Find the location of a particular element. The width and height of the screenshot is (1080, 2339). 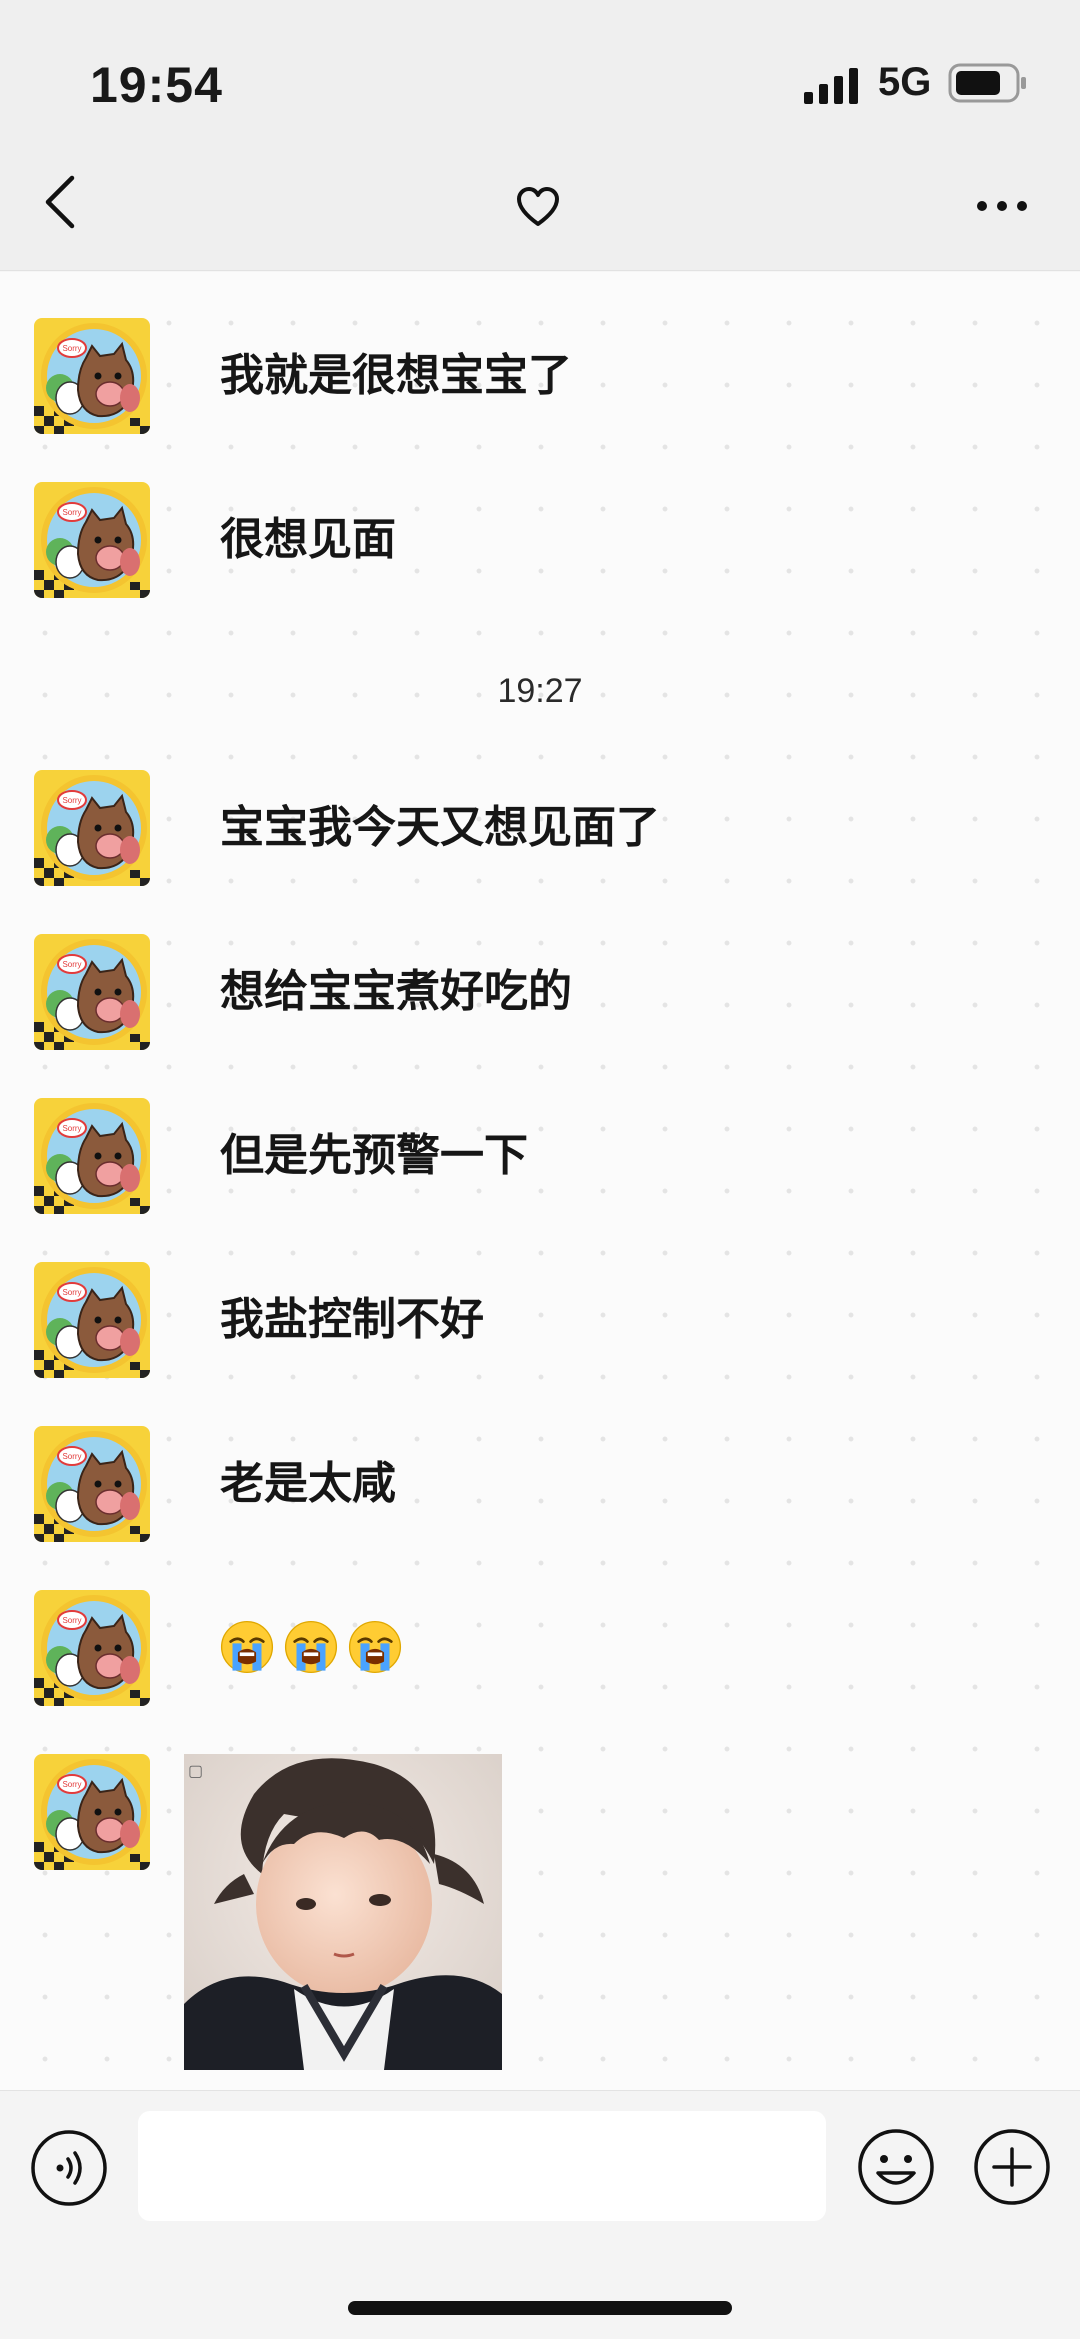

heart-icon is located at coordinates (538, 207).